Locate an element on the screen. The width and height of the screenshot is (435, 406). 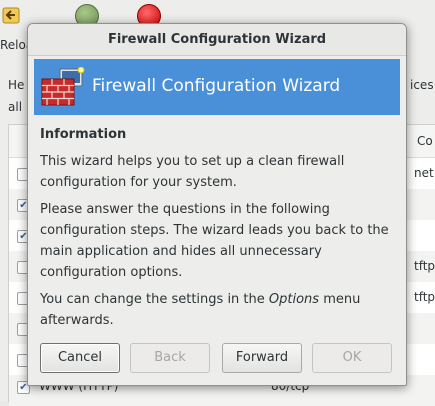
options-menu-name: Options is located at coordinates (294, 299).